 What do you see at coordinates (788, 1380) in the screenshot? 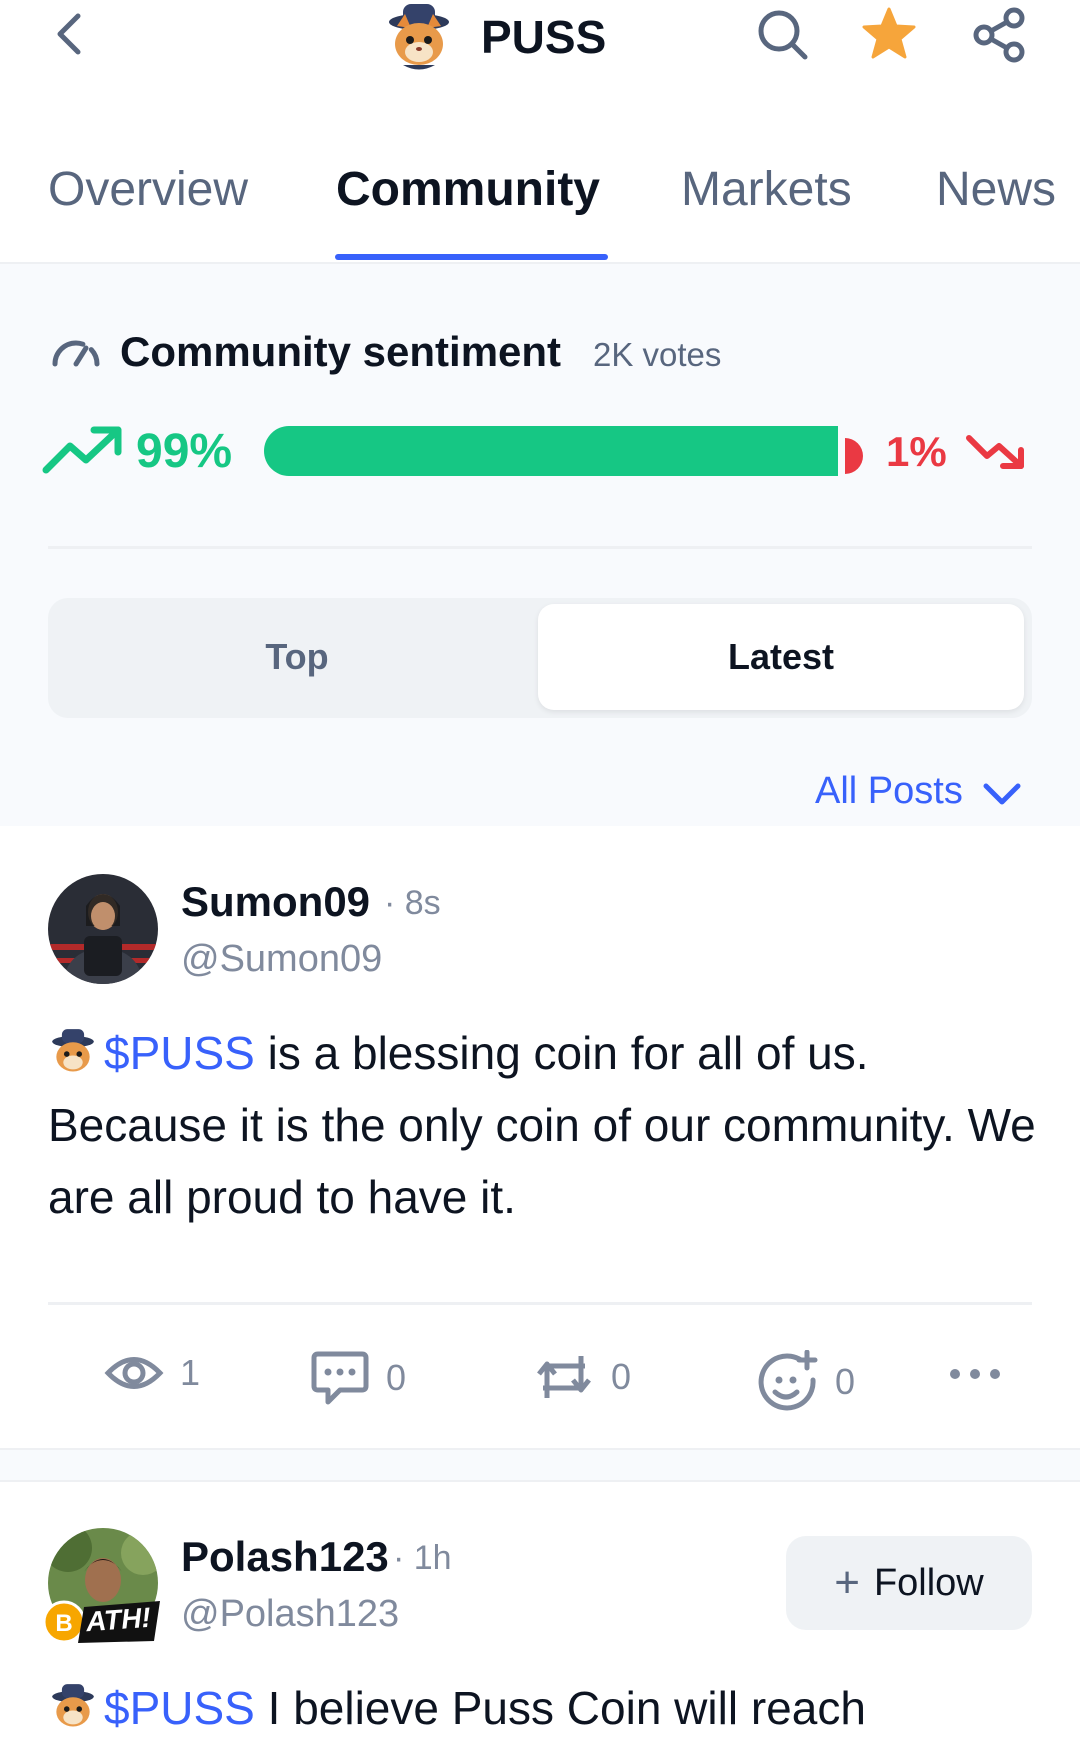
I see `add-reaction-icon` at bounding box center [788, 1380].